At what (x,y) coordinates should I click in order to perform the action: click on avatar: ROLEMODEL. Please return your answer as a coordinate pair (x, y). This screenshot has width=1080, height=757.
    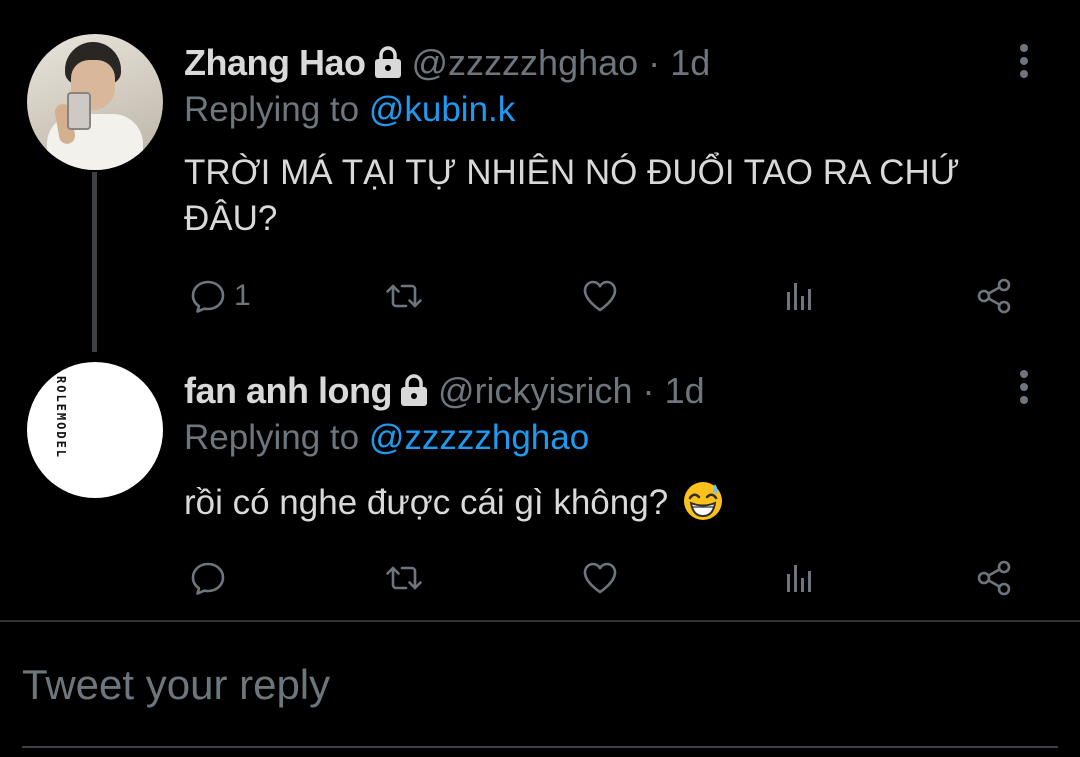
    Looking at the image, I should click on (95, 430).